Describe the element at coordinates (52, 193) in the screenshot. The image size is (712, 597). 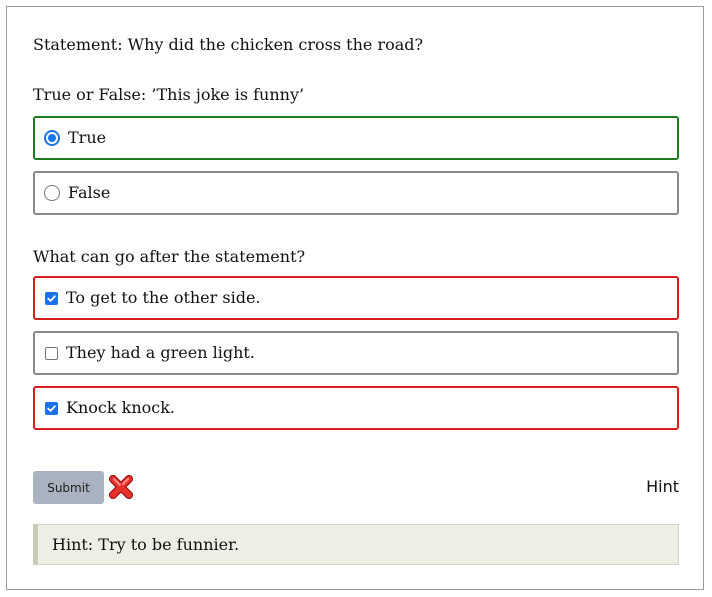
I see `radio-unselected-icon` at that location.